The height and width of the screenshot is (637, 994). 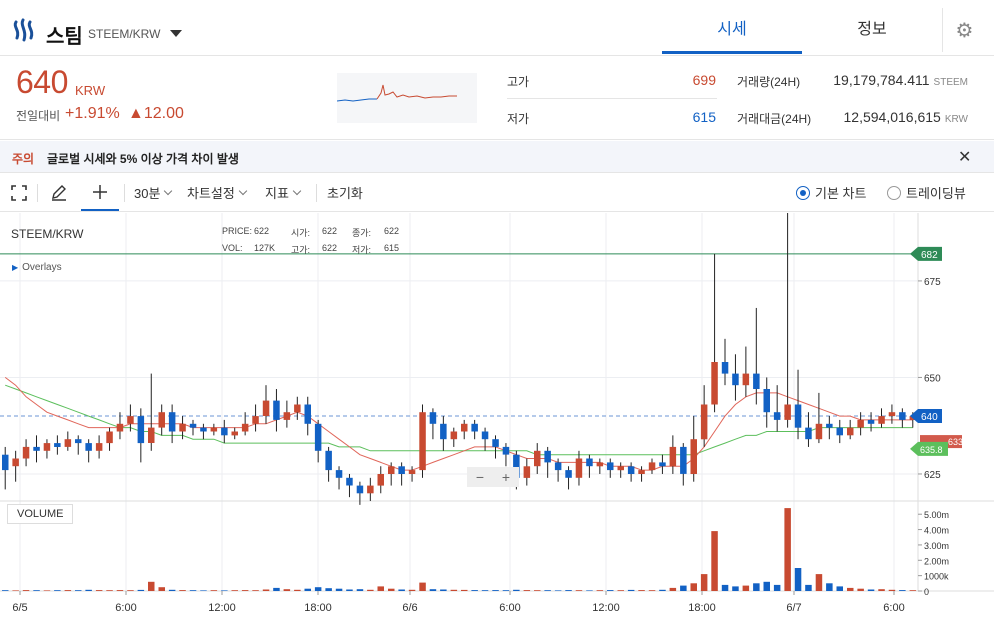 I want to click on change-amount: ▲12.00, so click(x=156, y=113).